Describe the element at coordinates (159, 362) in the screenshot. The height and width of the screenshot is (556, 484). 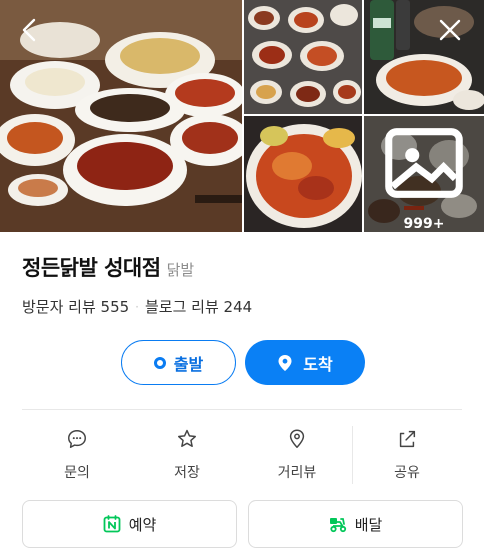
I see `origin-dot-icon` at that location.